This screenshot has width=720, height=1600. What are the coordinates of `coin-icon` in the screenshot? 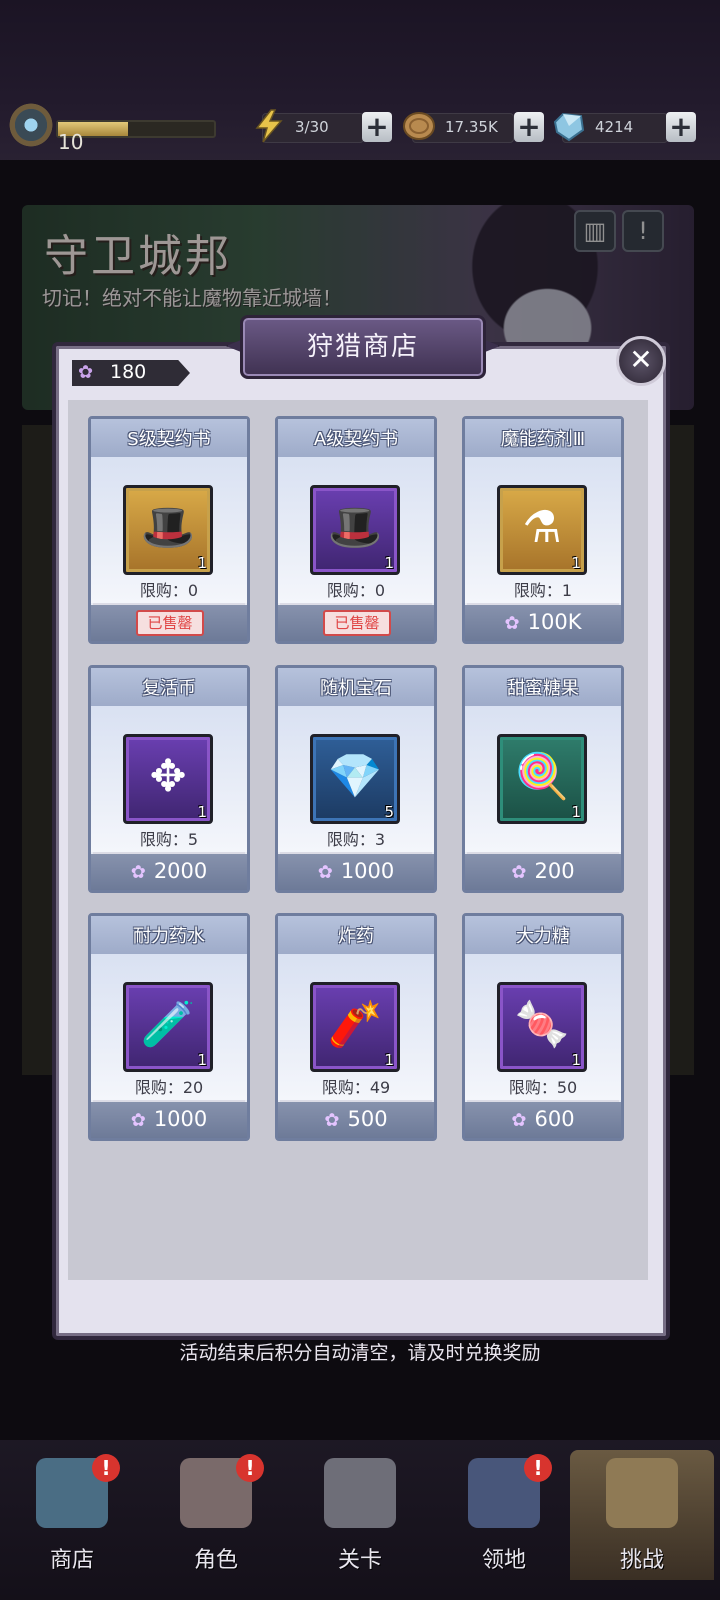 It's located at (419, 126).